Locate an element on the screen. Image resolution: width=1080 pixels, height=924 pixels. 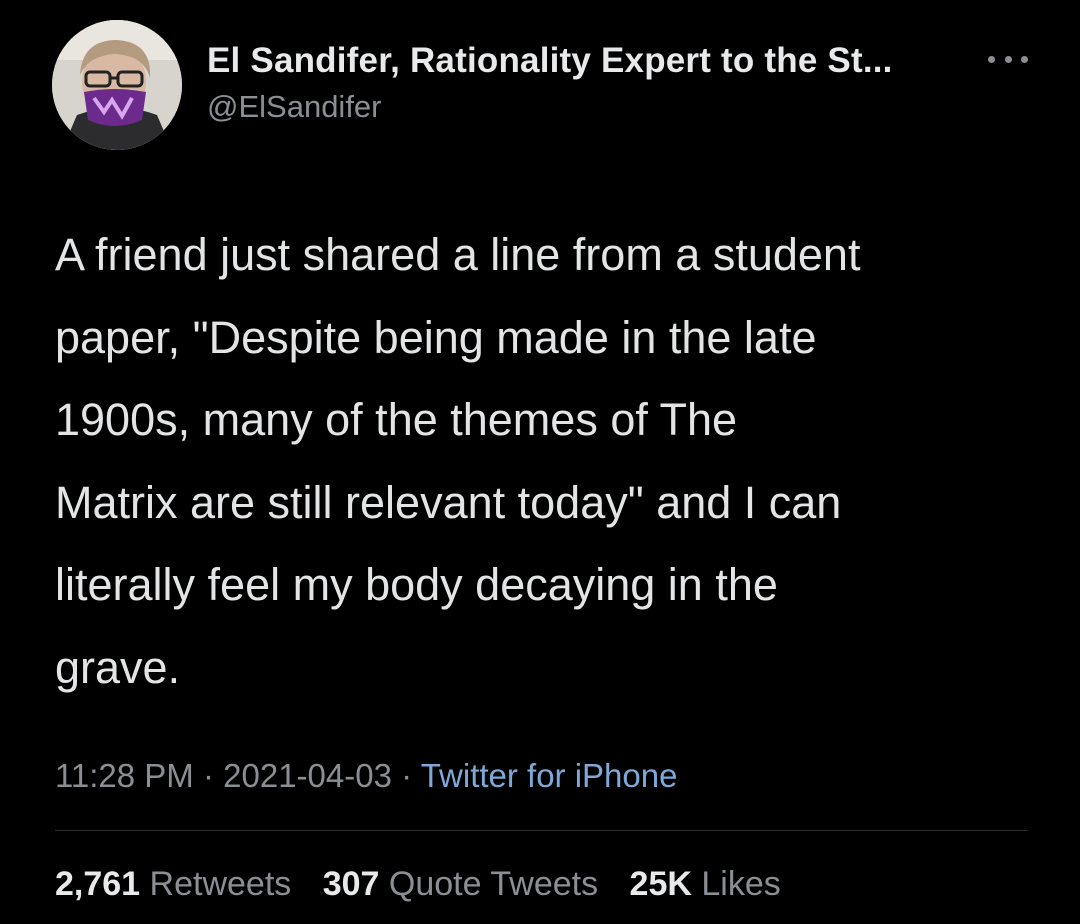
avatar is located at coordinates (117, 85).